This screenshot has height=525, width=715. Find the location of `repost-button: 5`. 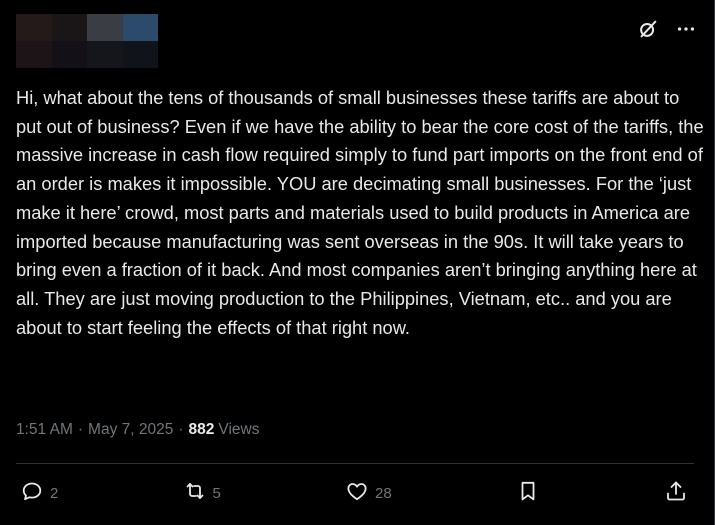

repost-button: 5 is located at coordinates (202, 493).